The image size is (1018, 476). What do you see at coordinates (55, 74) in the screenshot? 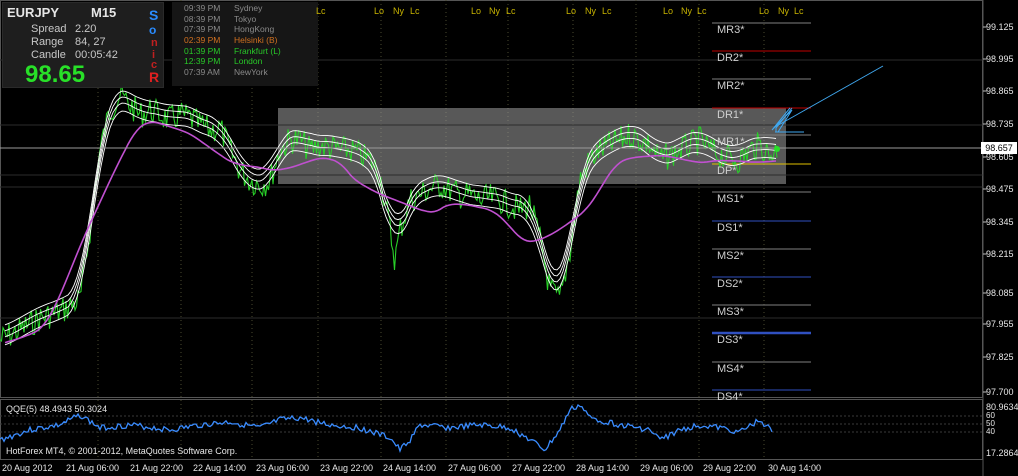
I see `current-price-big: 98.65` at bounding box center [55, 74].